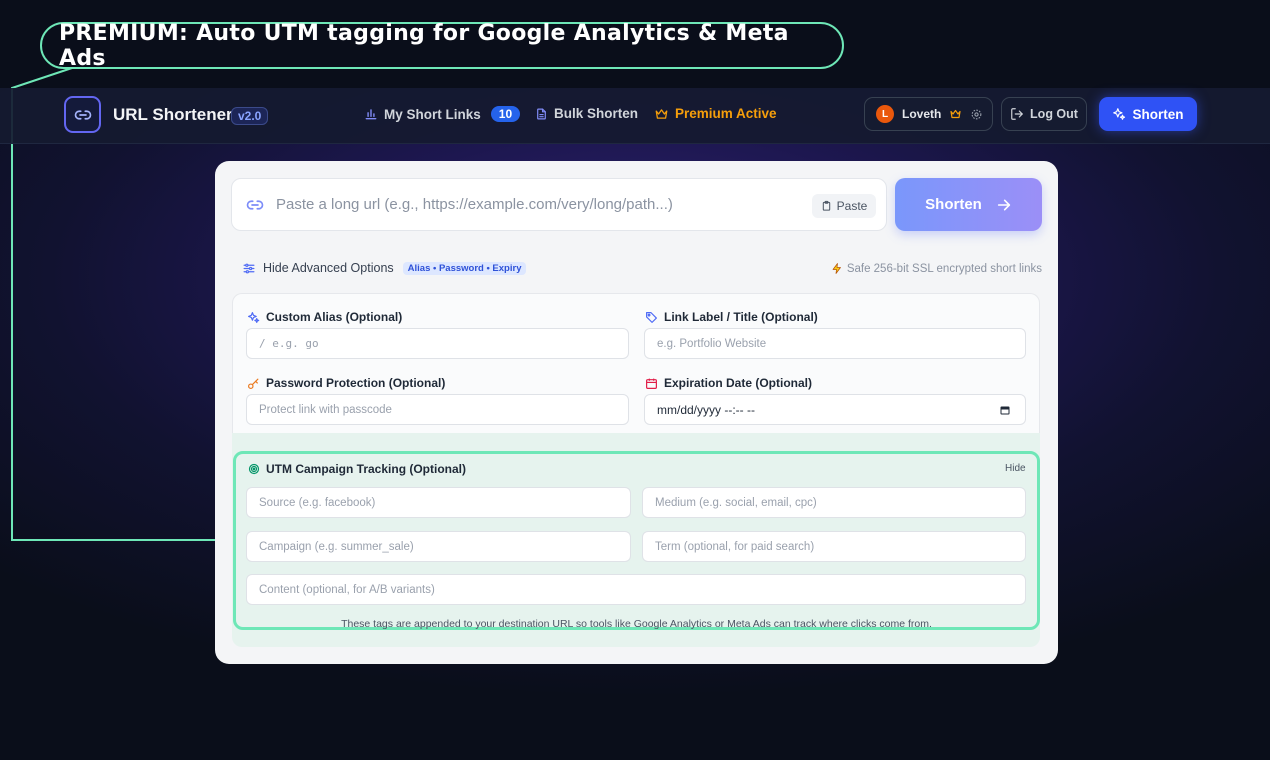  What do you see at coordinates (334, 317) in the screenshot?
I see `alias-label-text: Custom Alias (Optional)` at bounding box center [334, 317].